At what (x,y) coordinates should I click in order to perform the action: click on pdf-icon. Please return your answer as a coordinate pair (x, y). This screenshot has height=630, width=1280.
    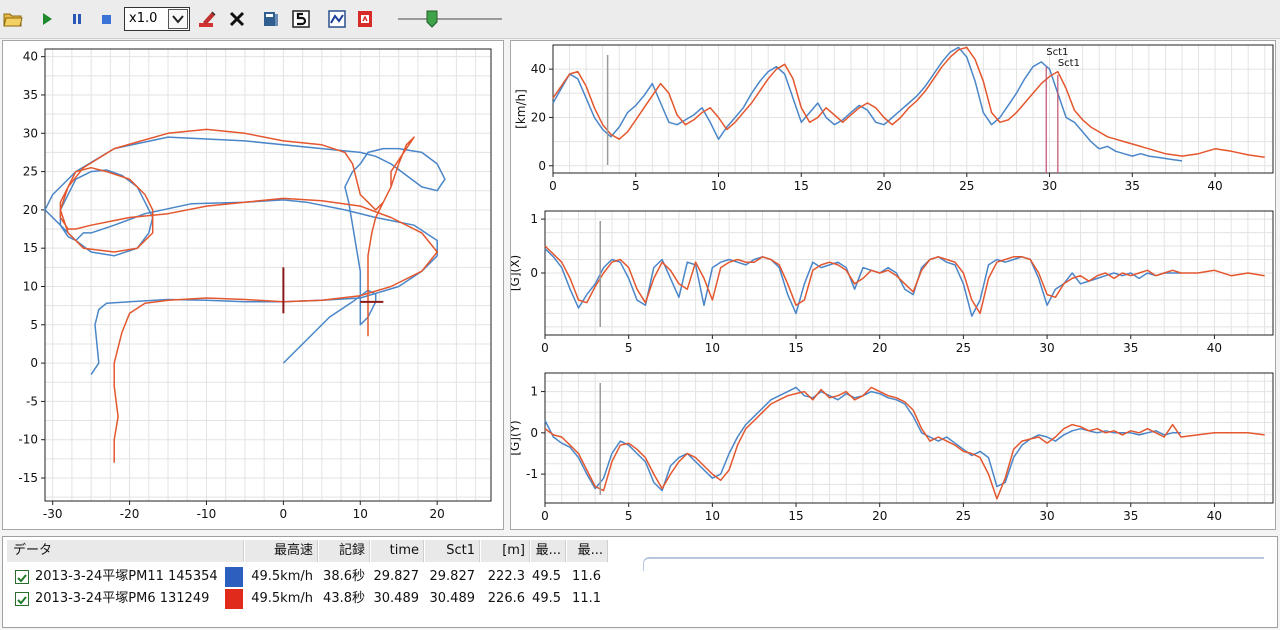
    Looking at the image, I should click on (365, 19).